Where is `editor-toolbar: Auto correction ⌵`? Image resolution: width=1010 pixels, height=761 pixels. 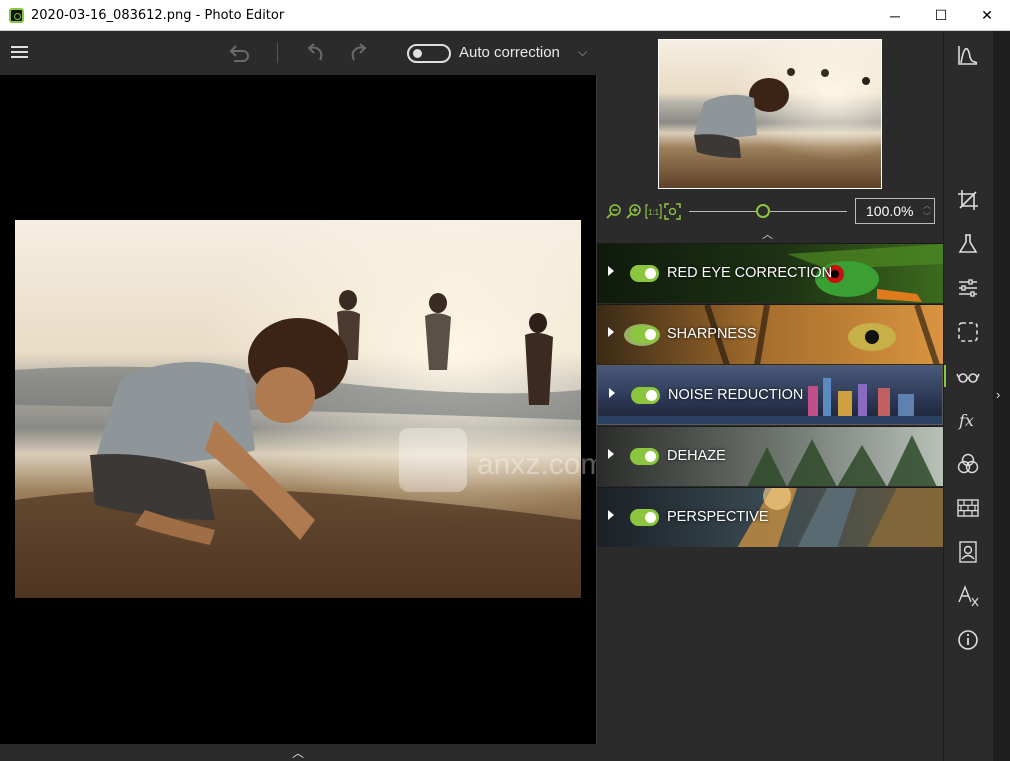 editor-toolbar: Auto correction ⌵ is located at coordinates (298, 53).